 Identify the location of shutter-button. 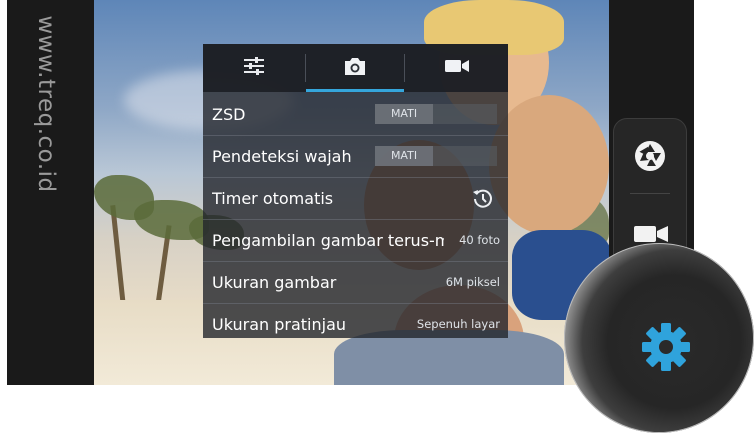
(650, 158).